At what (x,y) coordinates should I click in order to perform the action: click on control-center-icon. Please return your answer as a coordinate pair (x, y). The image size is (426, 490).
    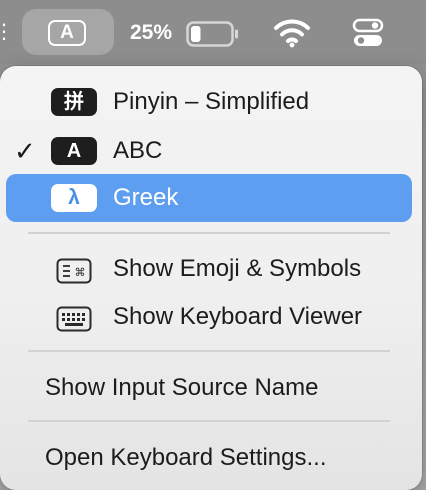
    Looking at the image, I should click on (368, 33).